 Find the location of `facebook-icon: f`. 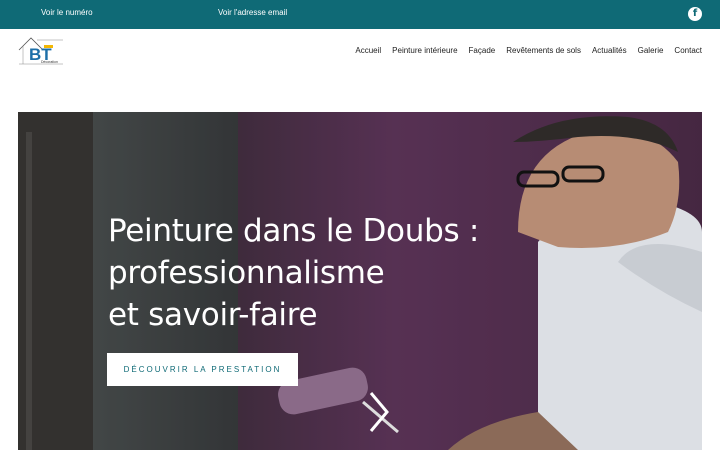

facebook-icon: f is located at coordinates (695, 14).